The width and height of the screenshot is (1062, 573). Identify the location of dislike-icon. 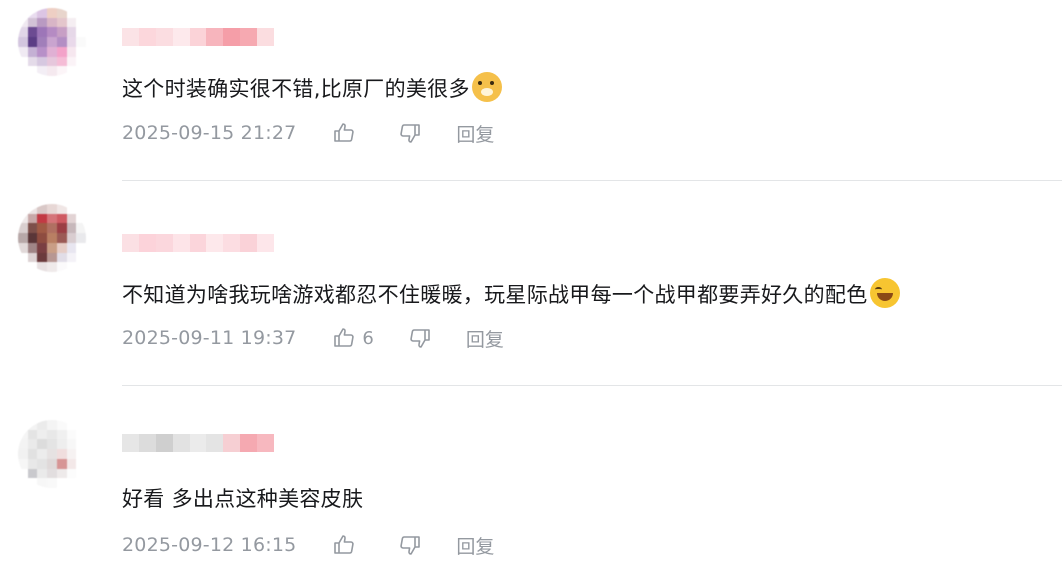
(410, 545).